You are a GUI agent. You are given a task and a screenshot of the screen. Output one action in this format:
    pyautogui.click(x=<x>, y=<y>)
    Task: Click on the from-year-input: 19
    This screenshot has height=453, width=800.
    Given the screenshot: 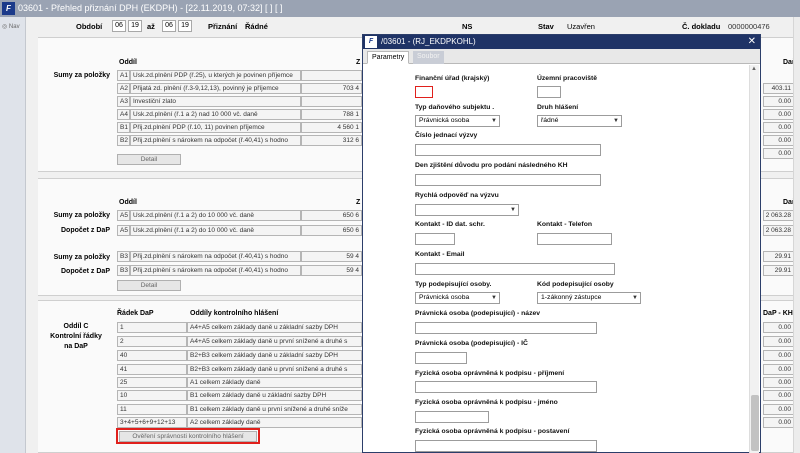 What is the action you would take?
    pyautogui.click(x=135, y=26)
    